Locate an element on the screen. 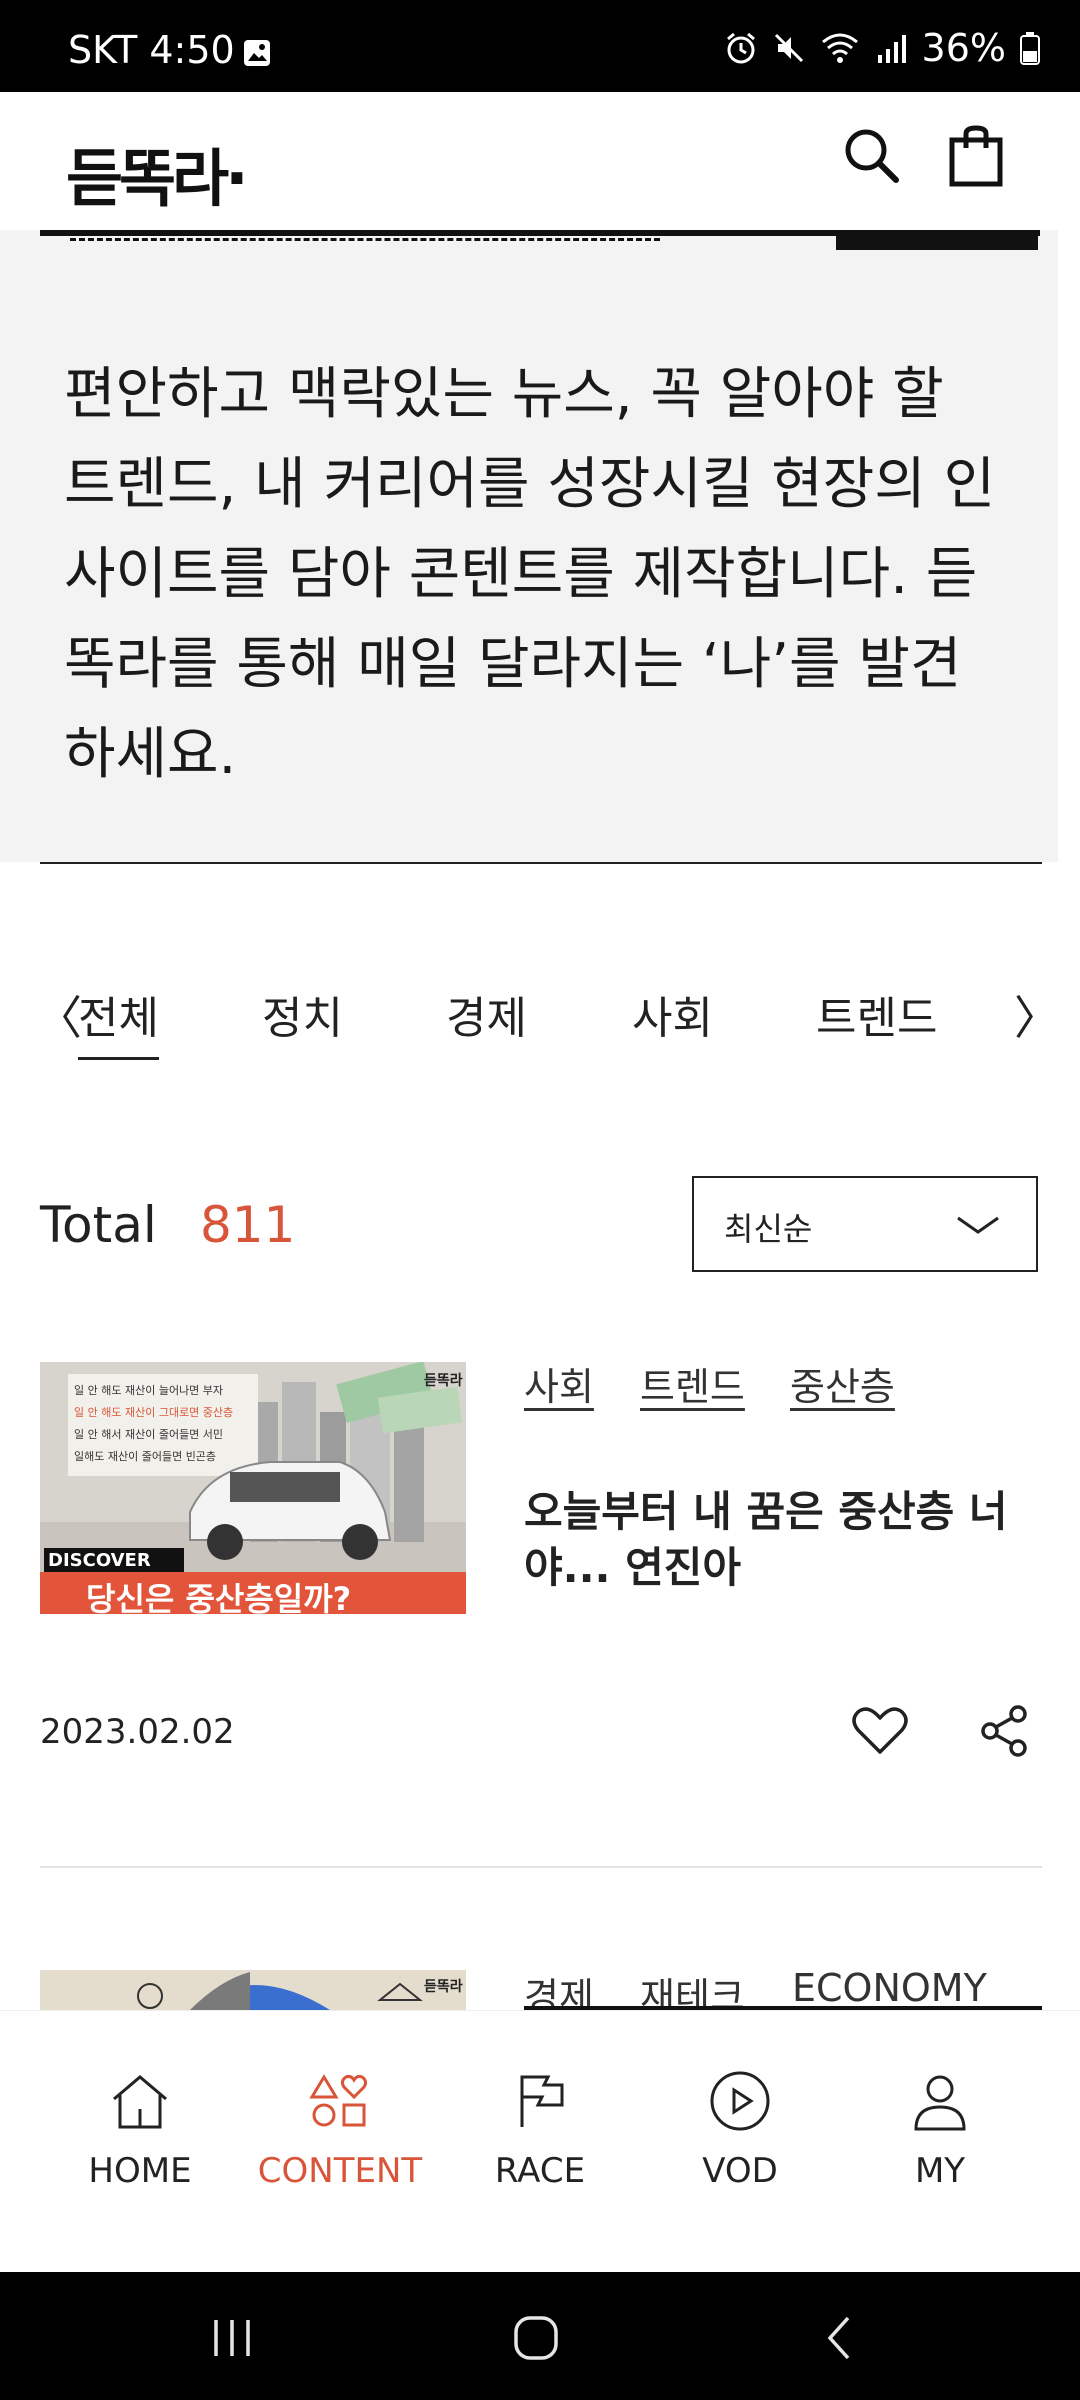  app-header: 듣똑라· is located at coordinates (540, 161).